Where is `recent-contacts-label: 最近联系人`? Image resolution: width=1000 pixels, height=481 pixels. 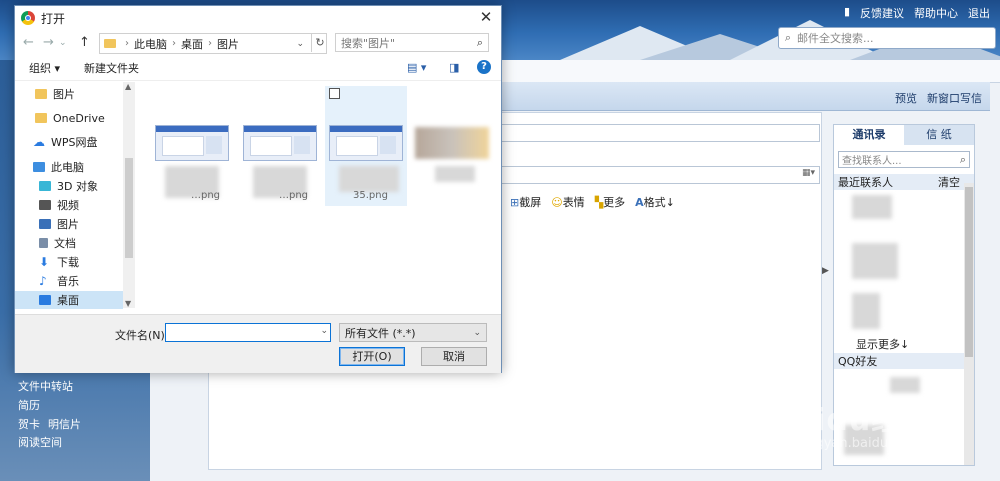 recent-contacts-label: 最近联系人 is located at coordinates (865, 182).